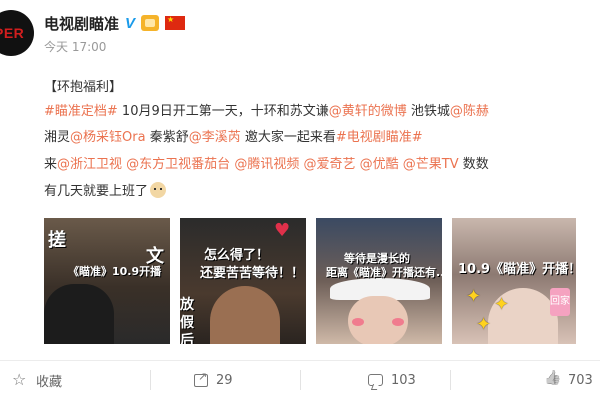 Image resolution: width=600 pixels, height=394 pixels. Describe the element at coordinates (560, 302) in the screenshot. I see `image-sticker: 回家` at that location.